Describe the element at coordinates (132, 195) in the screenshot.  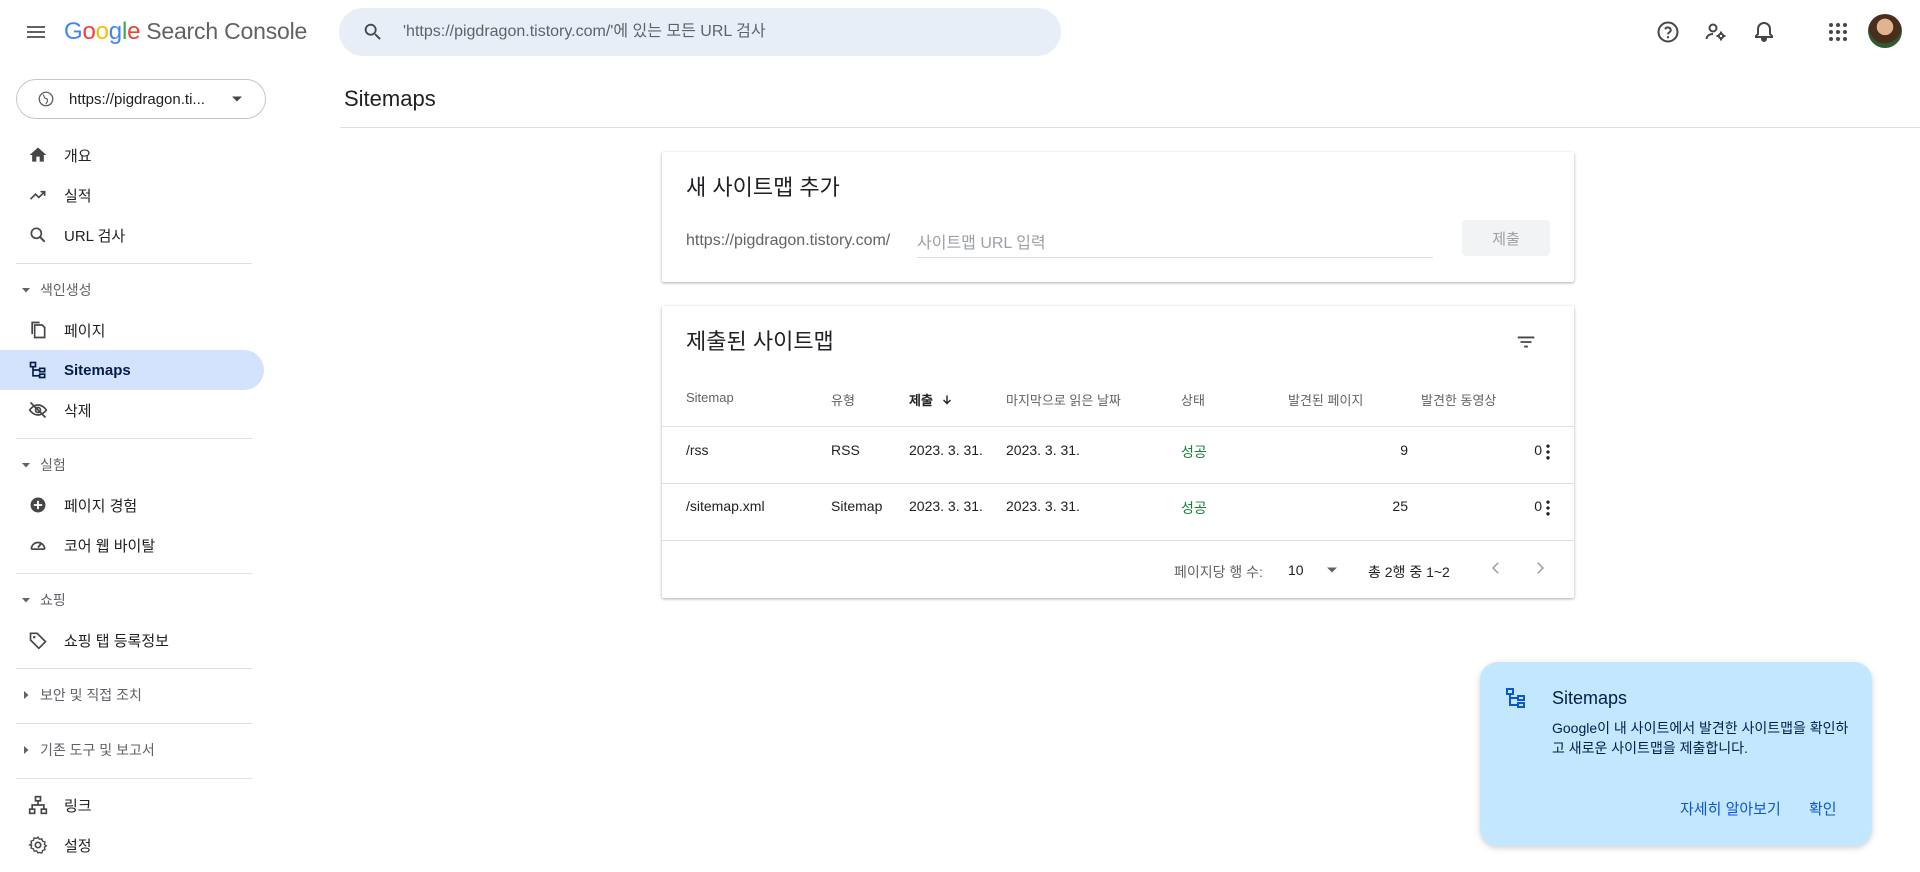
I see `nav-performance: 실적` at that location.